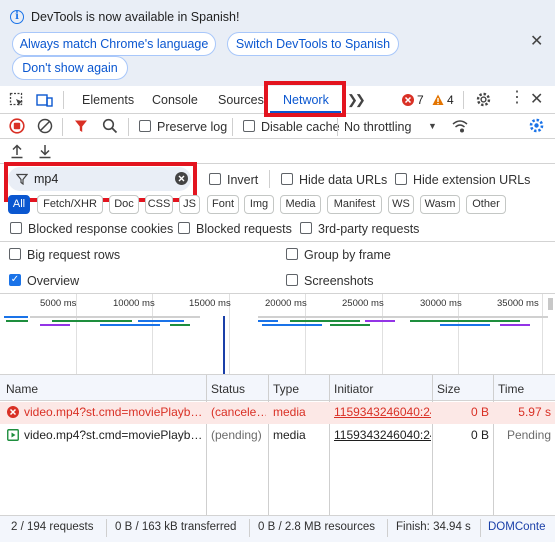 The image size is (555, 542). I want to click on column-header-time: Time, so click(511, 389).